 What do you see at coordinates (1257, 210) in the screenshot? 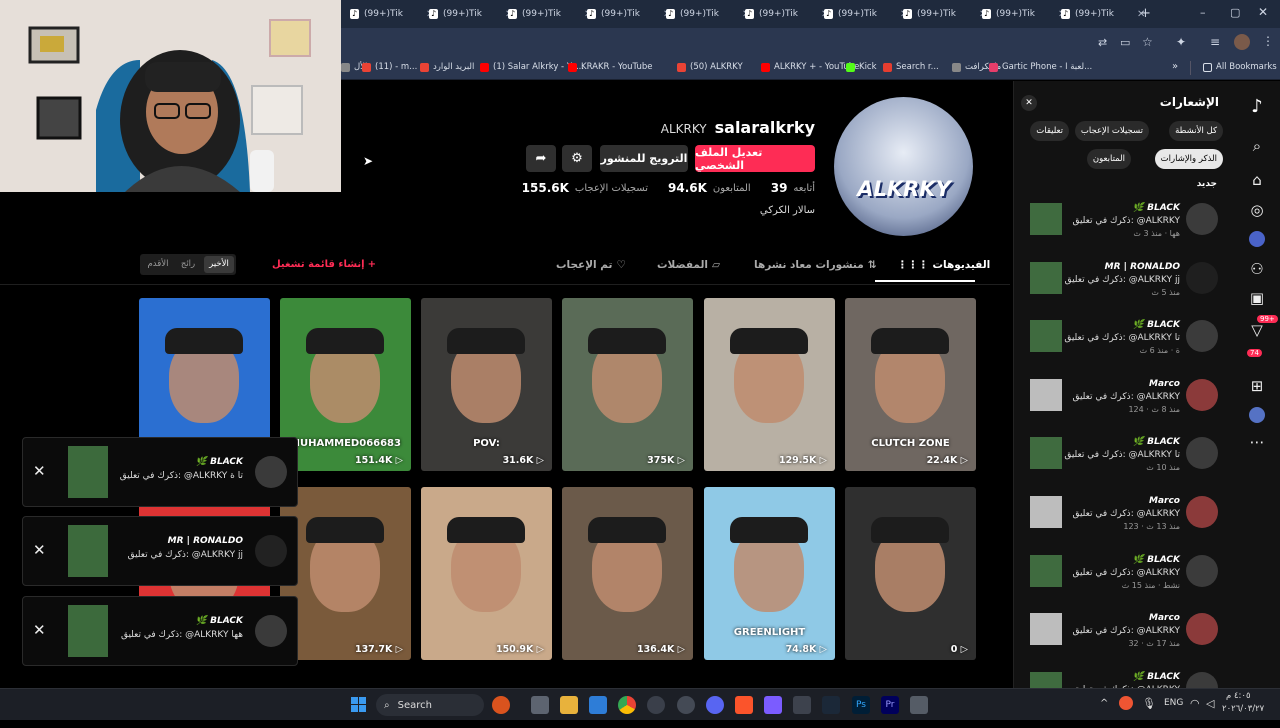
I see `explore-icon: ◎` at bounding box center [1257, 210].